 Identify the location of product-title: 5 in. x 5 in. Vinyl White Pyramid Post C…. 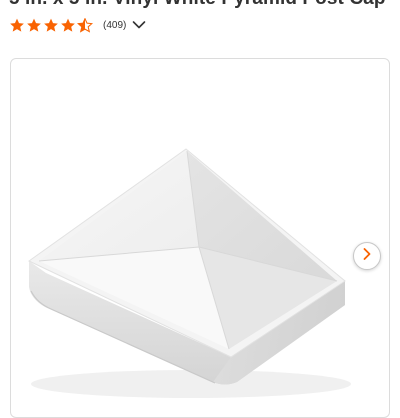
(197, 4).